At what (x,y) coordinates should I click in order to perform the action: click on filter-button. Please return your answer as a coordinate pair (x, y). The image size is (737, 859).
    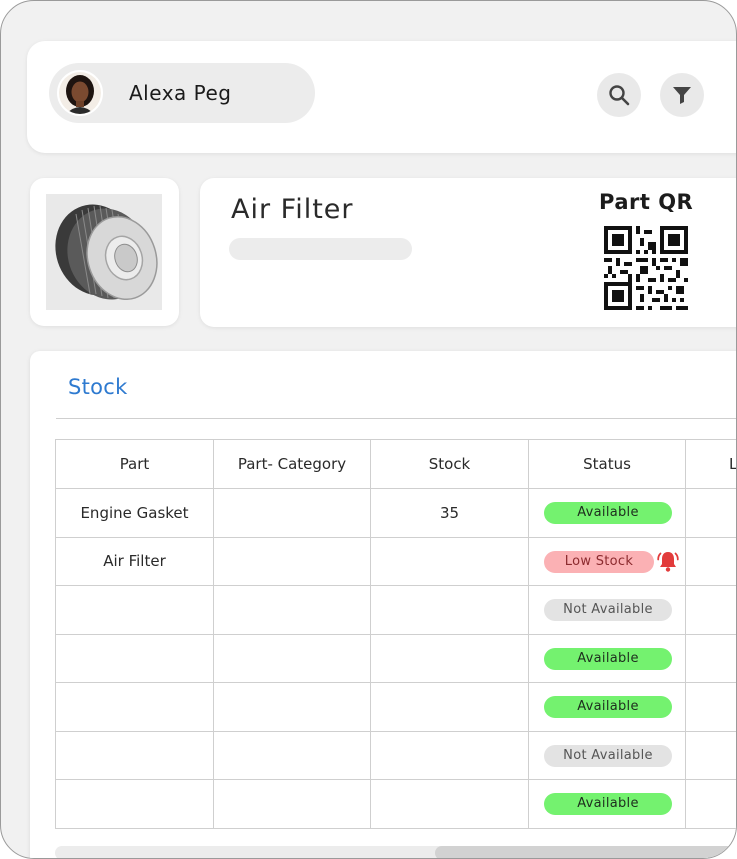
    Looking at the image, I should click on (682, 95).